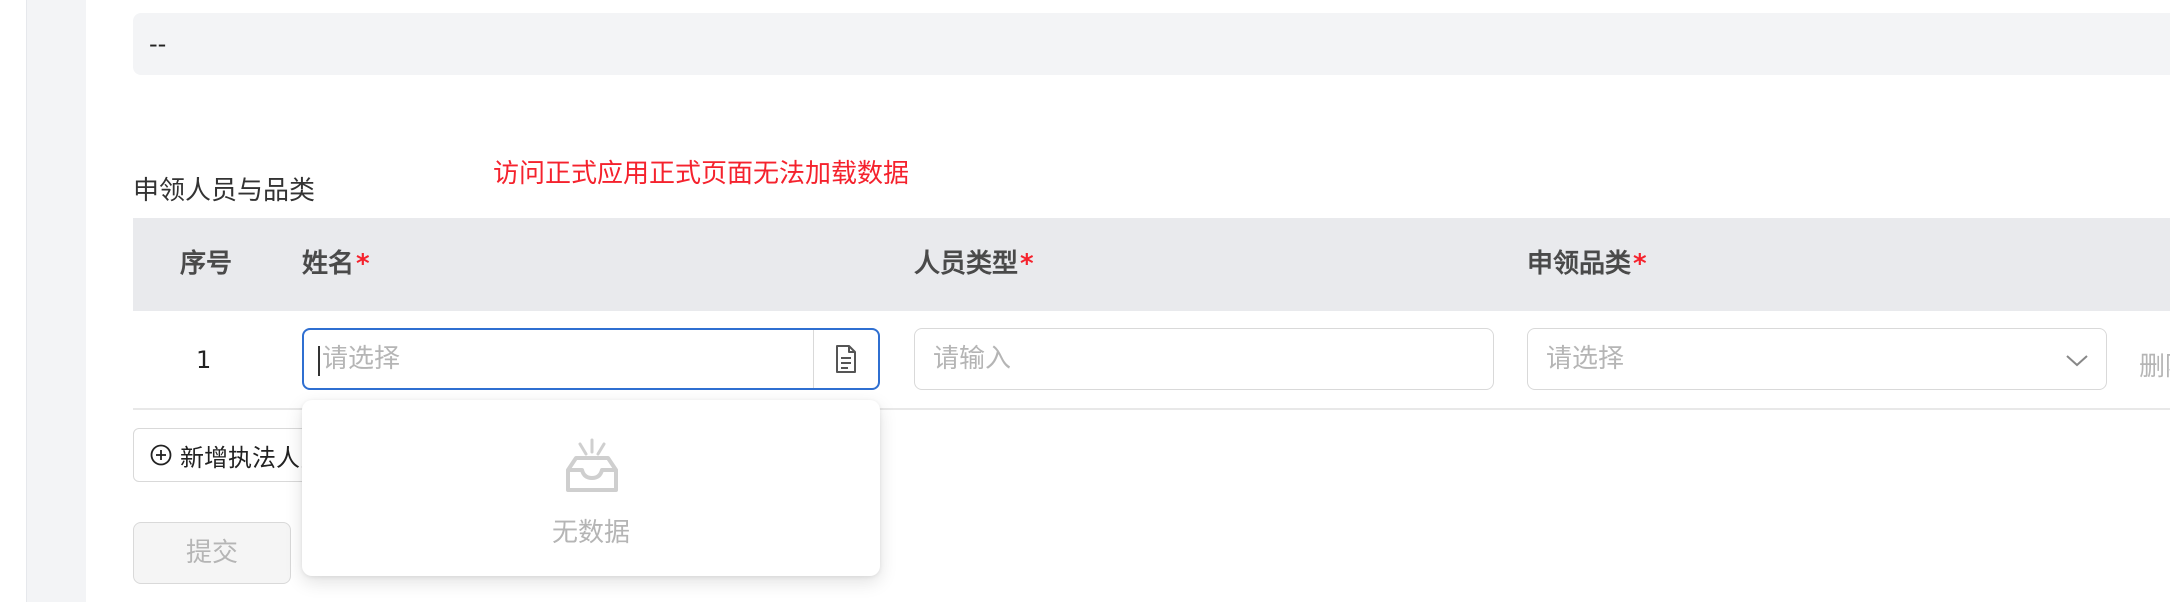 The width and height of the screenshot is (2170, 602). I want to click on section-title: 申领人员与品类, so click(224, 191).